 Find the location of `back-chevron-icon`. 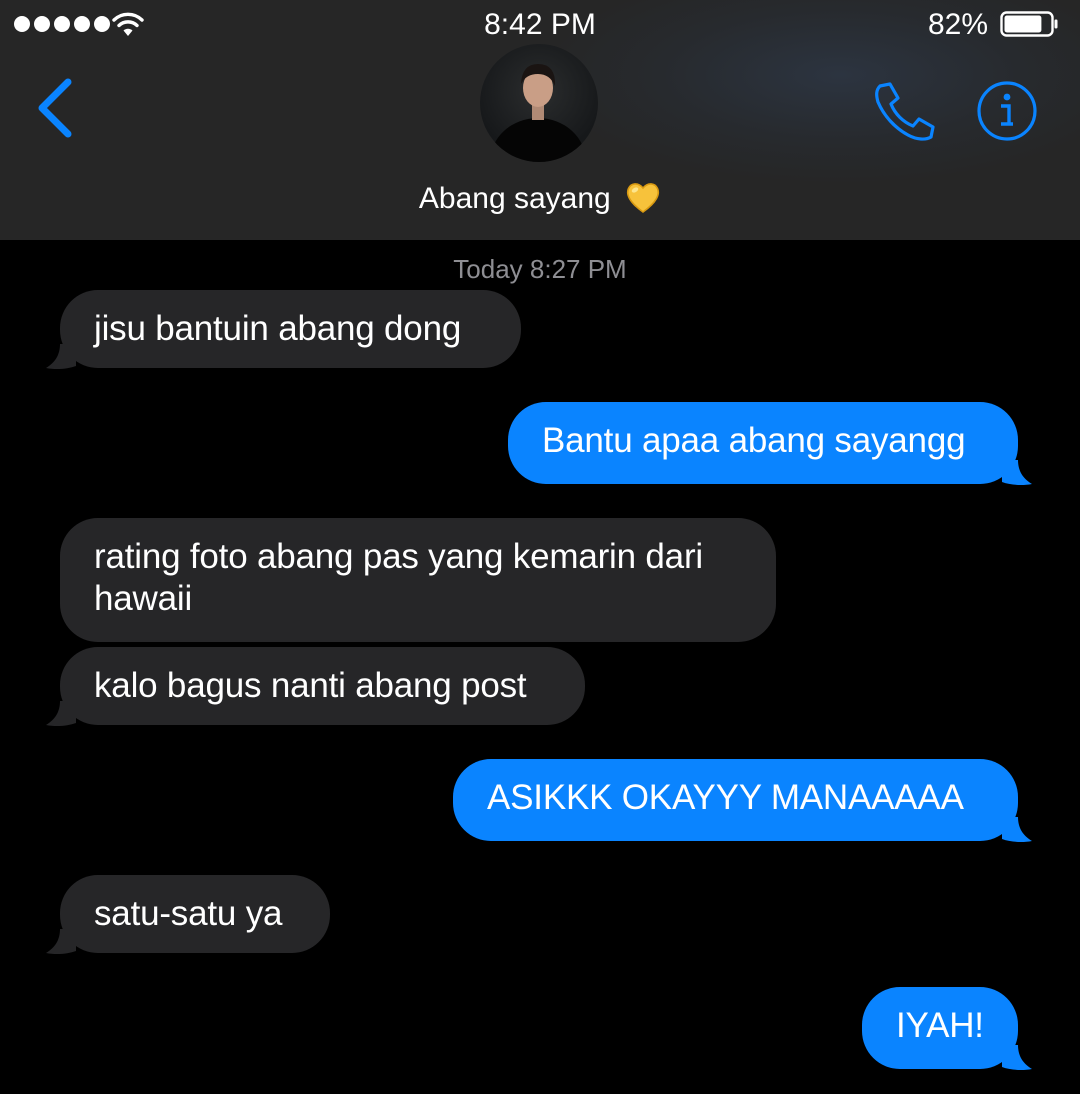

back-chevron-icon is located at coordinates (55, 108).